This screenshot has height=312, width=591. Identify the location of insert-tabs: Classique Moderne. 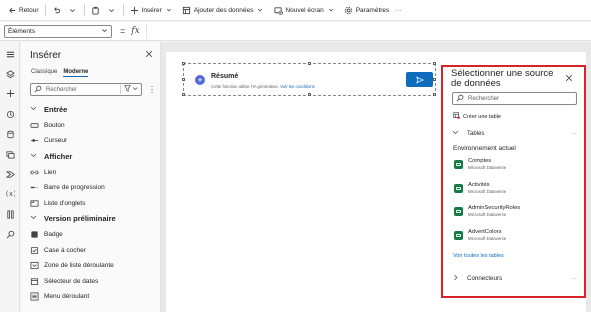
(60, 73).